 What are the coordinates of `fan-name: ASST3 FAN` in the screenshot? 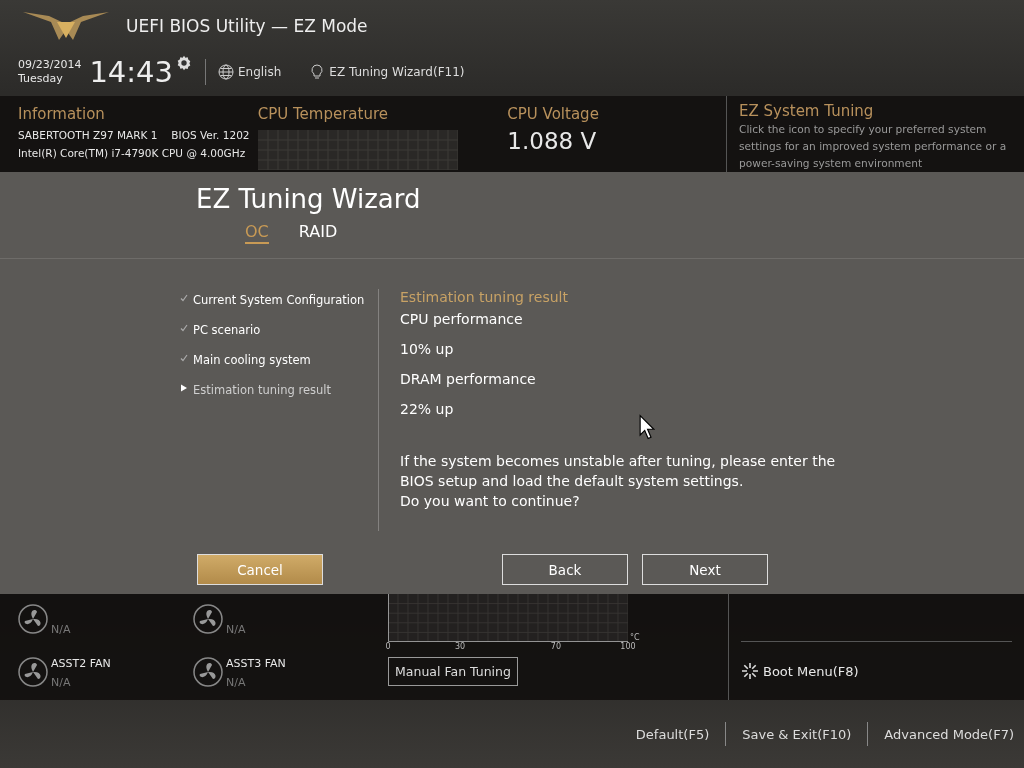 It's located at (256, 664).